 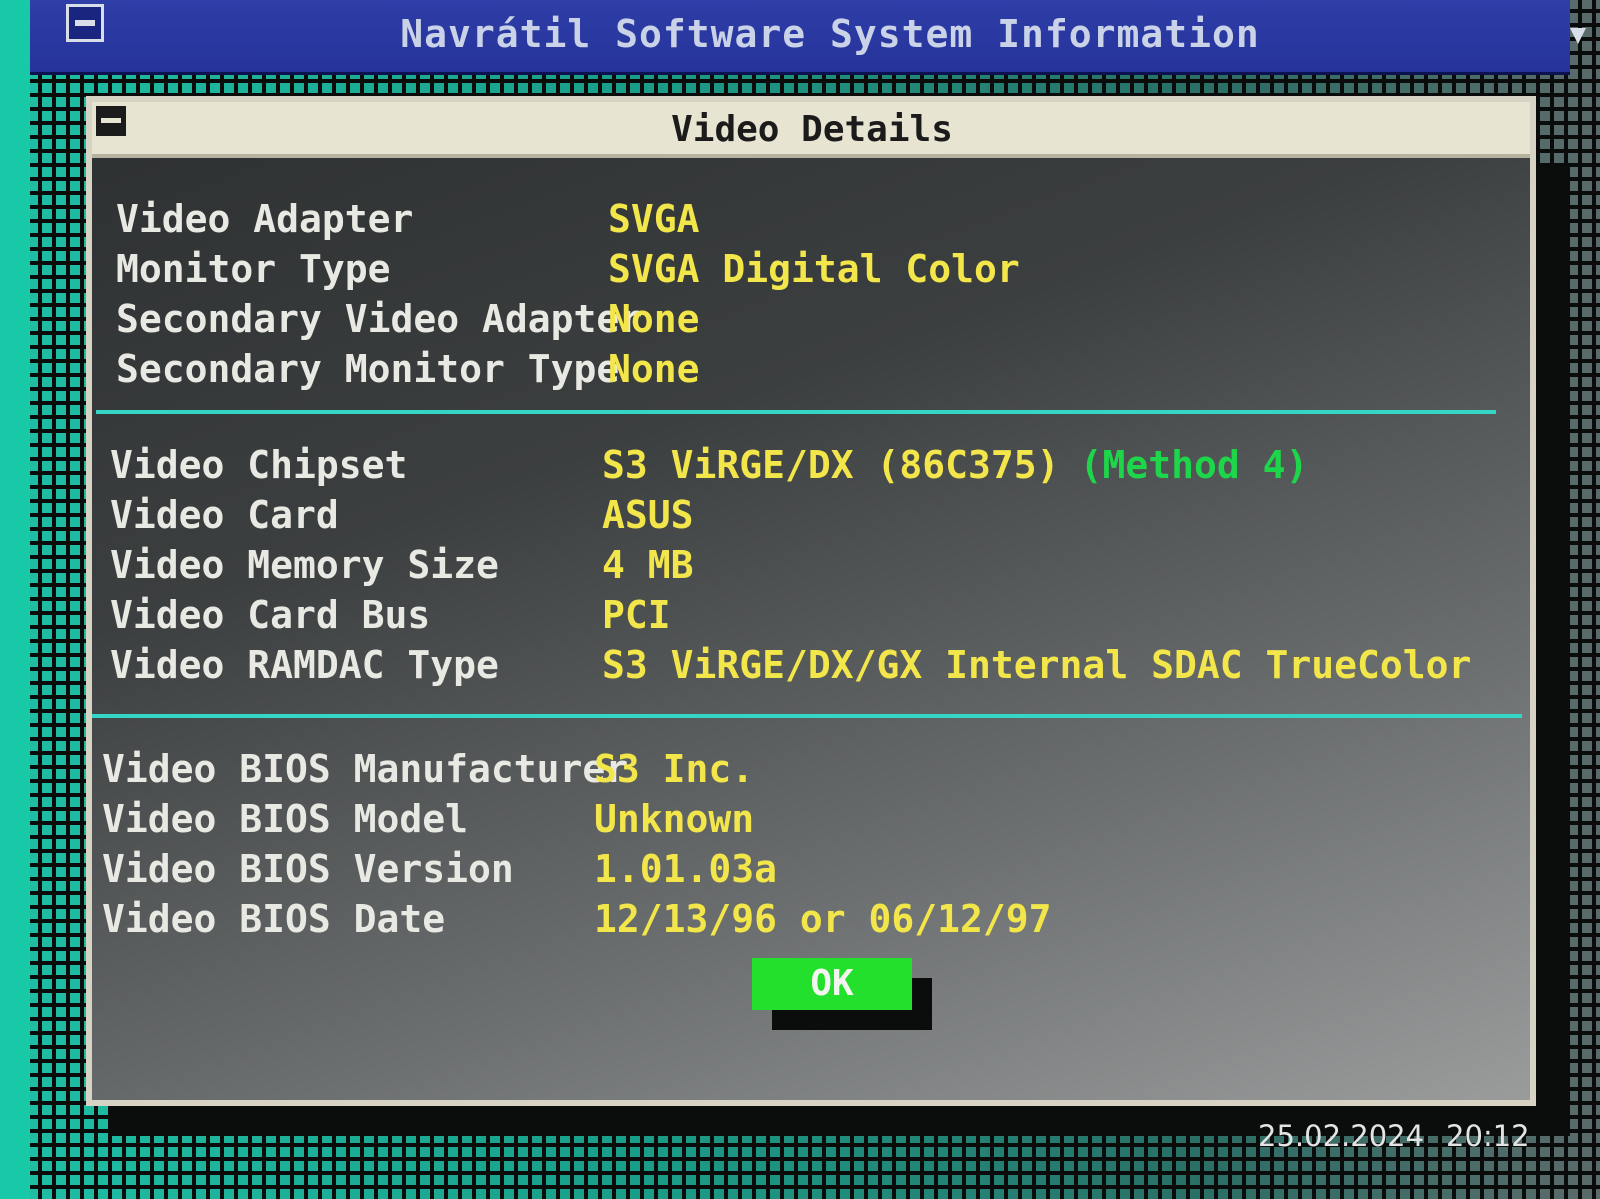 I want to click on detection-method: (Method 4), so click(x=1194, y=465).